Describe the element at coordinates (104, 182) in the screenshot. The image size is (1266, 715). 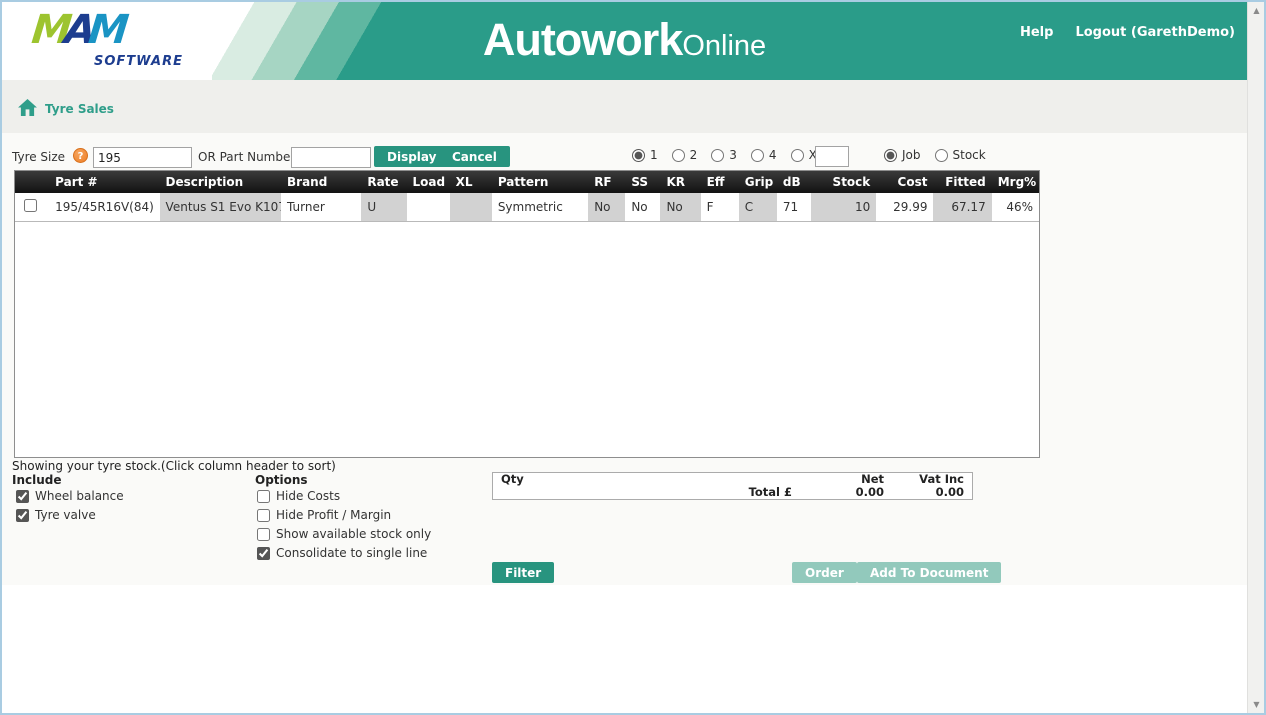
I see `column-header-part: Part #` at that location.